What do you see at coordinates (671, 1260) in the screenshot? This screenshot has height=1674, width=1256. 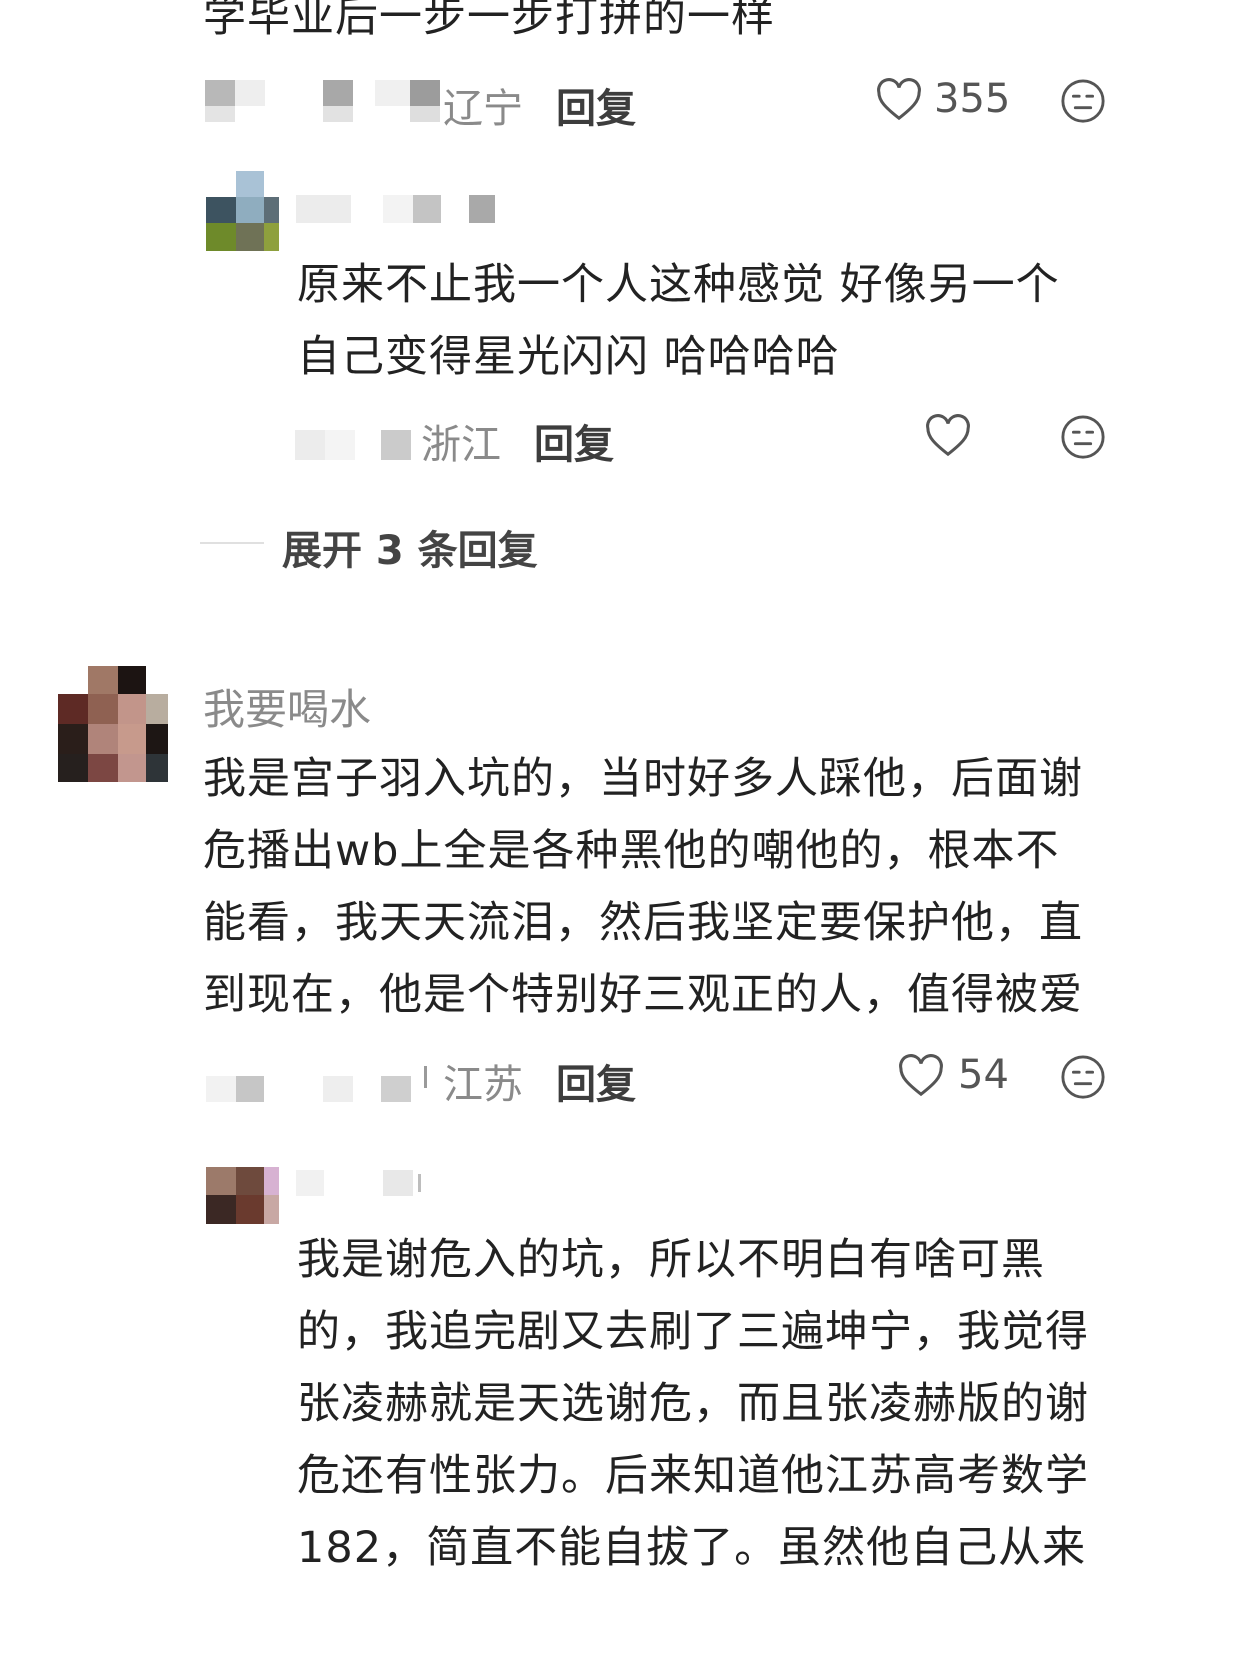 I see `comment-text-line: 我是谢危入的坑，所以不明白有啥可黑` at bounding box center [671, 1260].